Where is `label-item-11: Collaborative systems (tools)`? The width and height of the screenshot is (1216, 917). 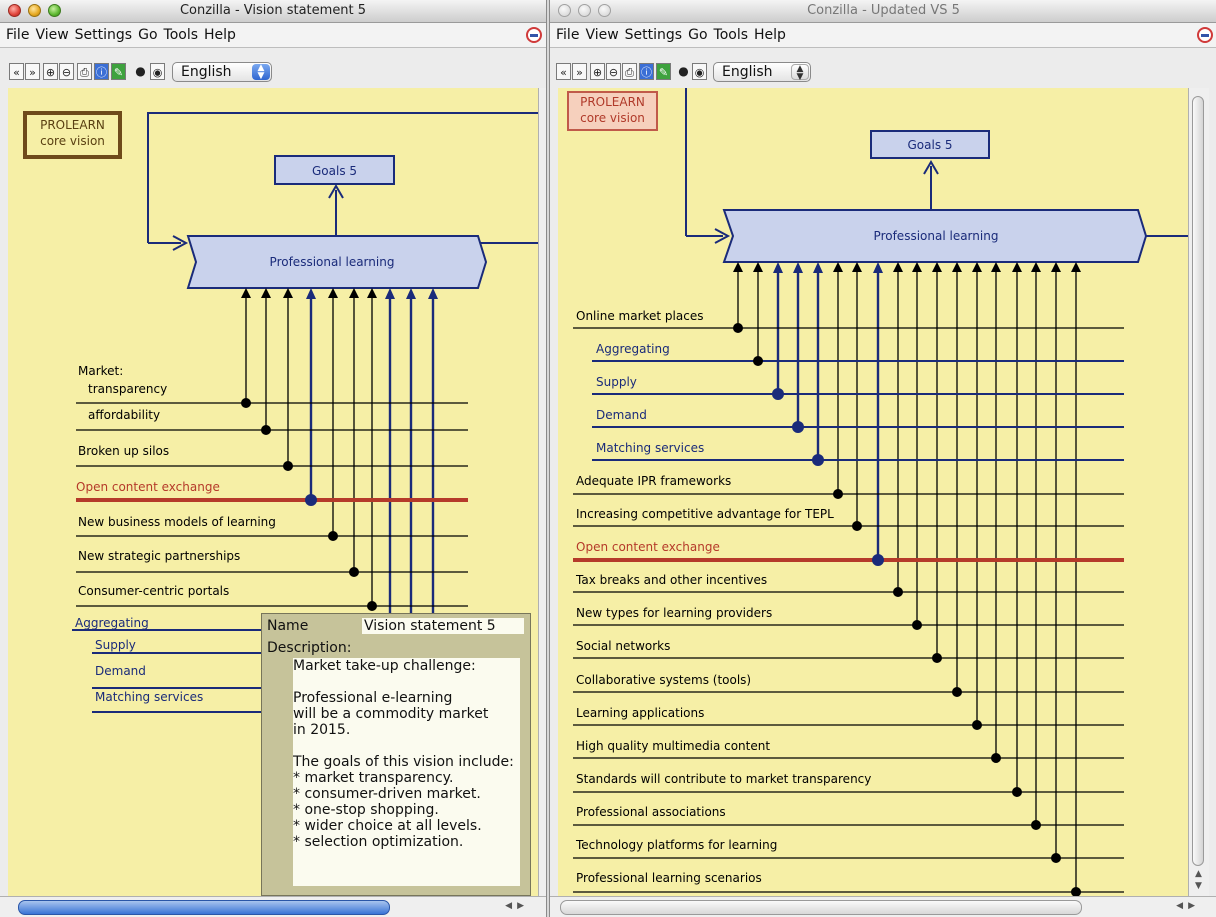
label-item-11: Collaborative systems (tools) is located at coordinates (663, 680).